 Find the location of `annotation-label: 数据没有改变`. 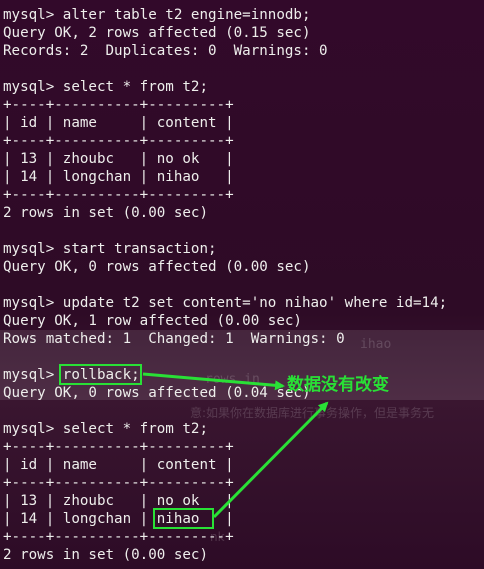

annotation-label: 数据没有改变 is located at coordinates (338, 385).